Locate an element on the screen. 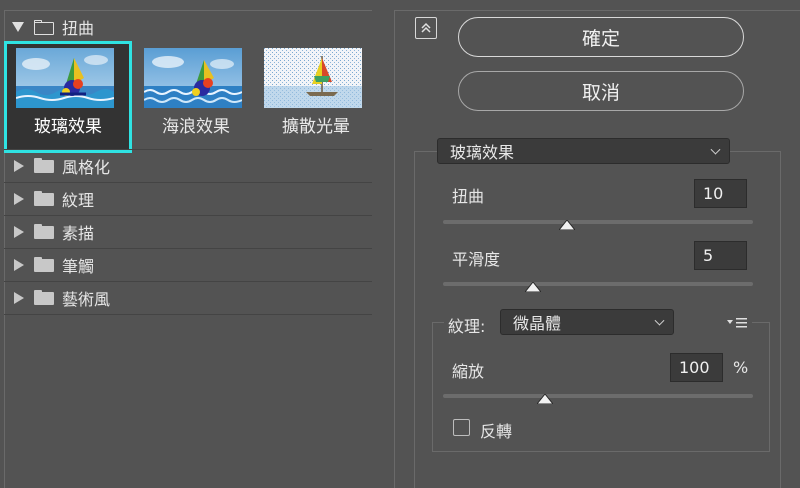  folder-label: 素描 is located at coordinates (78, 233).